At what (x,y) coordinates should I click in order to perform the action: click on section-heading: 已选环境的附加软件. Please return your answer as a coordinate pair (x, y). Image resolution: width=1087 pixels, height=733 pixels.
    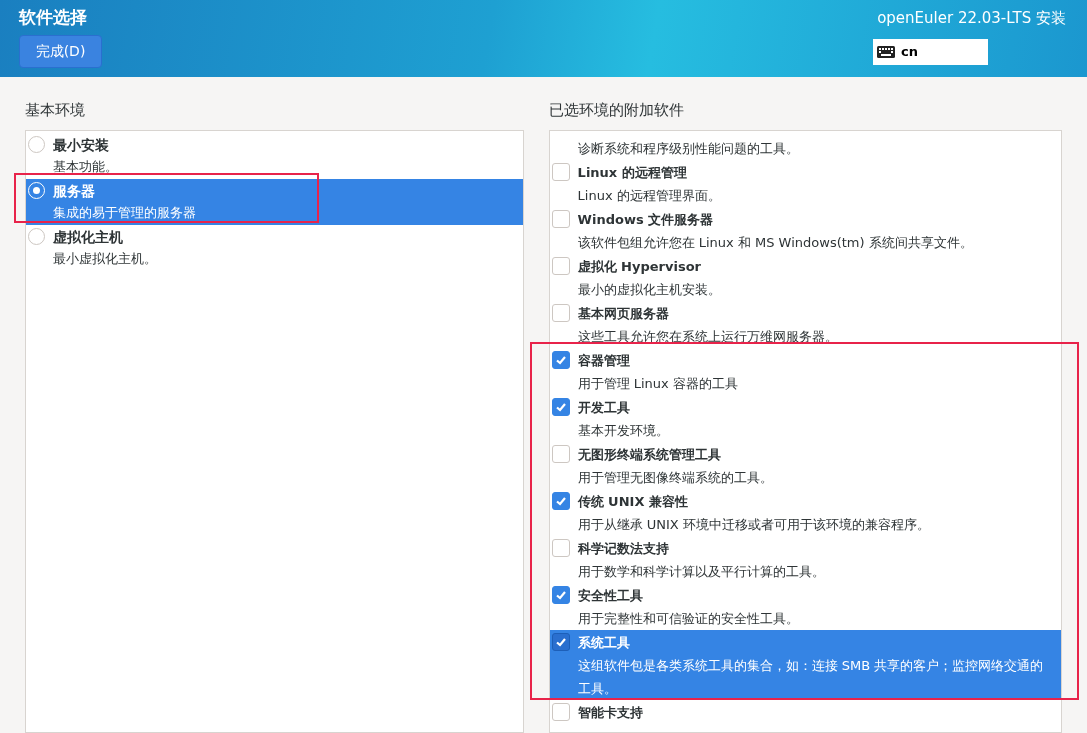
    Looking at the image, I should click on (616, 110).